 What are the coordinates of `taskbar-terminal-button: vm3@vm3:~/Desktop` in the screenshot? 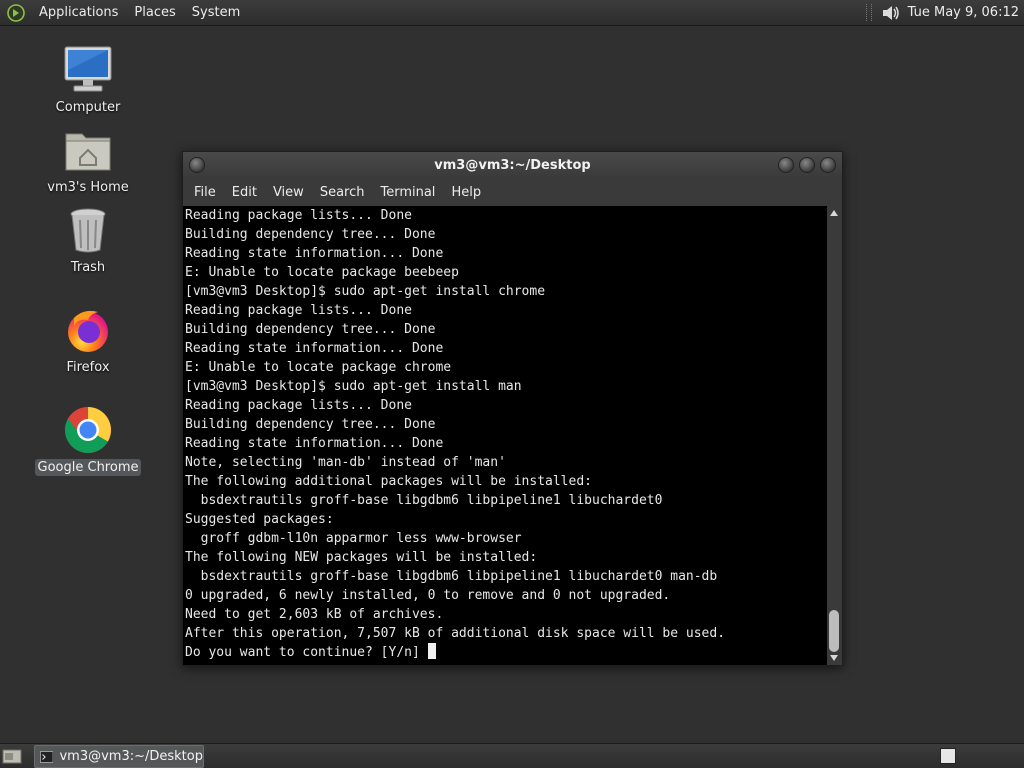 It's located at (119, 756).